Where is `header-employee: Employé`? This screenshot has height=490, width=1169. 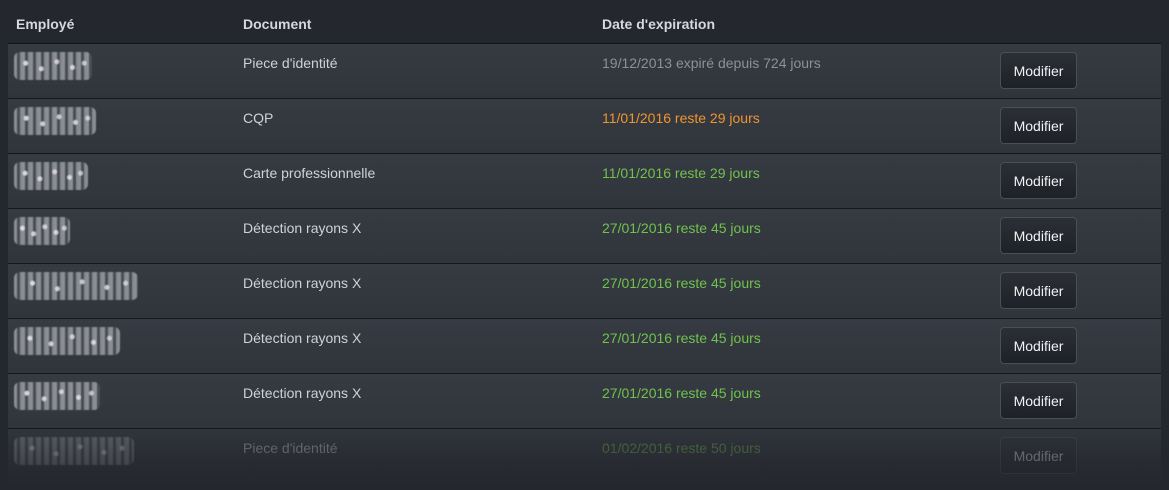
header-employee: Employé is located at coordinates (45, 24).